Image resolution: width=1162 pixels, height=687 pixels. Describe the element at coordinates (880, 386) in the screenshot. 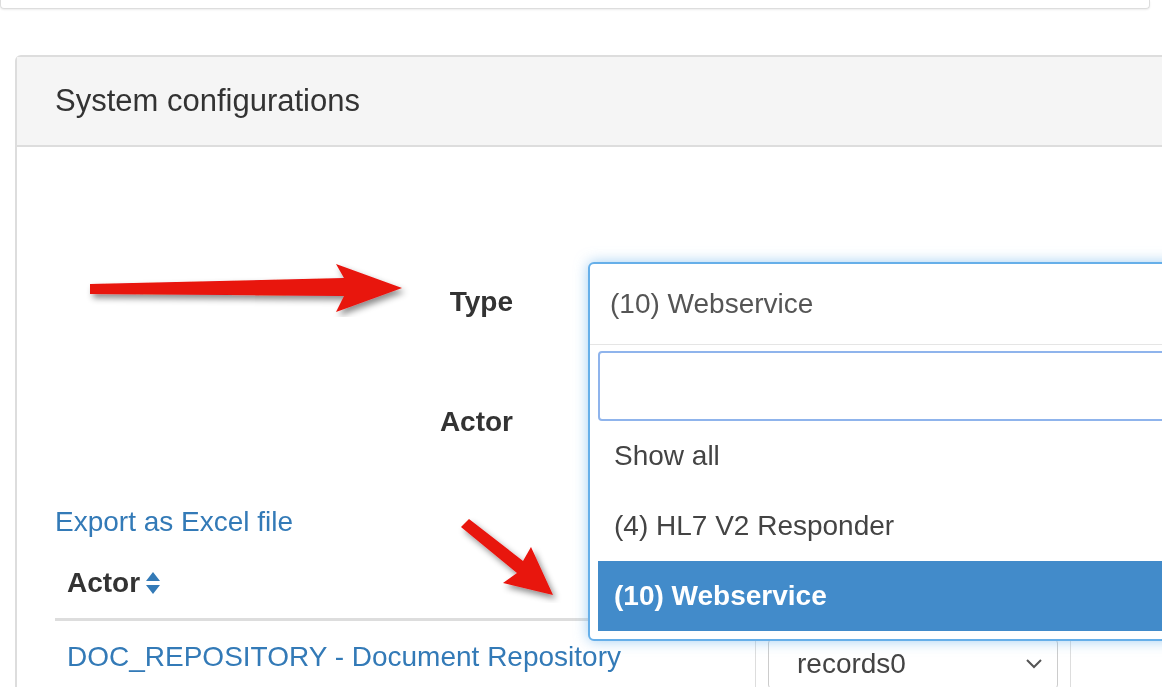

I see `search-field` at that location.